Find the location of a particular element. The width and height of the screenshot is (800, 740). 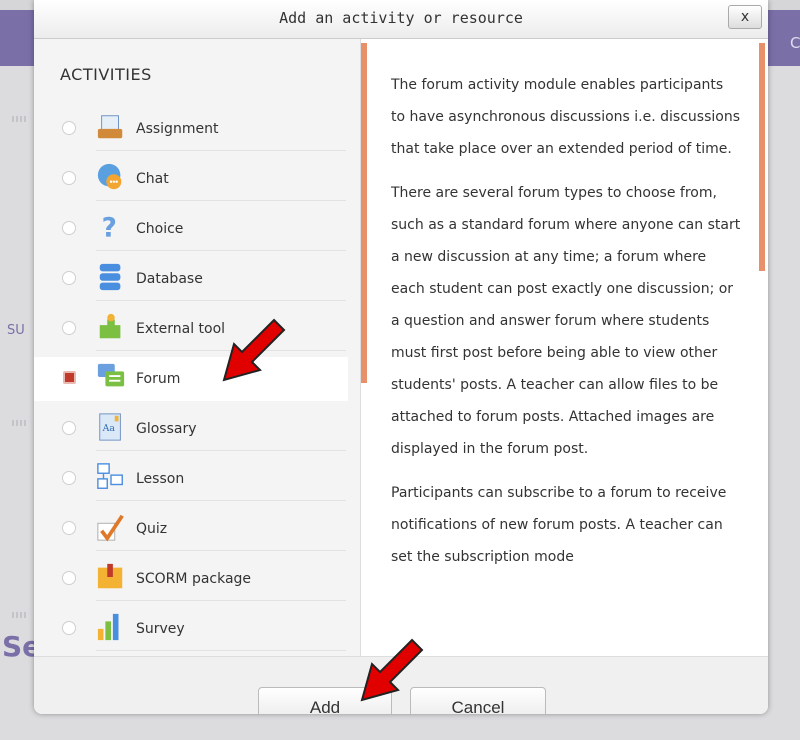

activity-option-forum: Forum is located at coordinates (191, 379).